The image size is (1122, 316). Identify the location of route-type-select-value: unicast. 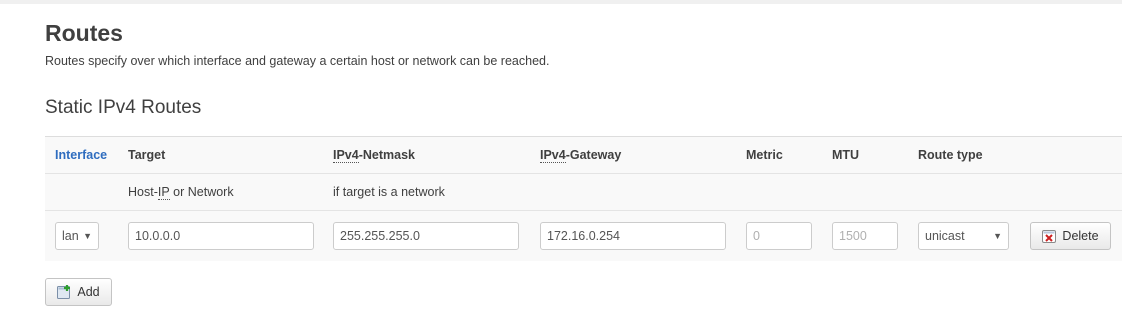
(945, 236).